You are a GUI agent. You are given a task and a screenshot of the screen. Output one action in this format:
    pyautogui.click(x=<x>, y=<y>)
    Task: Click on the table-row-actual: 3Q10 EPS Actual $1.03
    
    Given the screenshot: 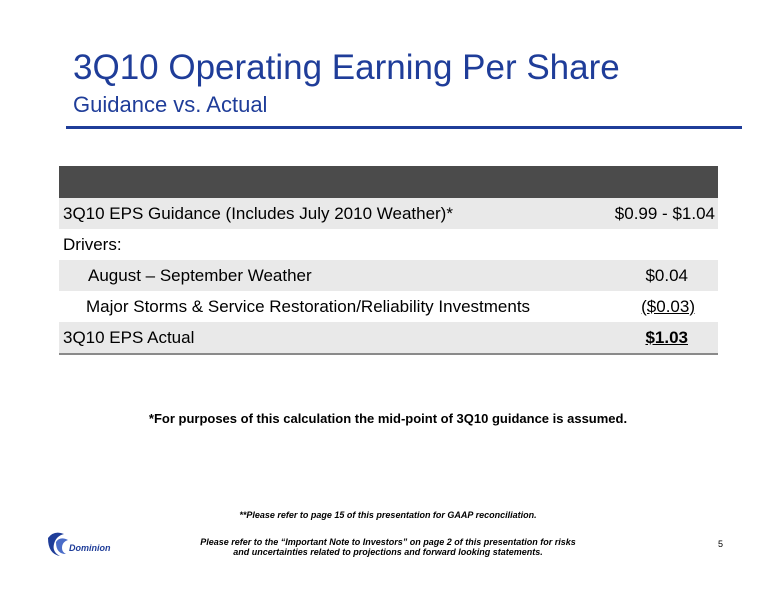 What is the action you would take?
    pyautogui.click(x=388, y=337)
    